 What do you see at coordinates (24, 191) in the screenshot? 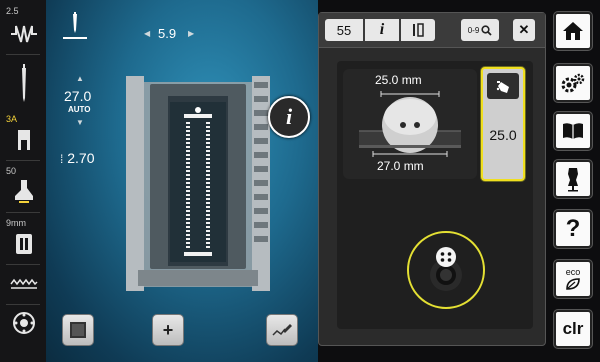
I see `bobbin-foot-icon` at bounding box center [24, 191].